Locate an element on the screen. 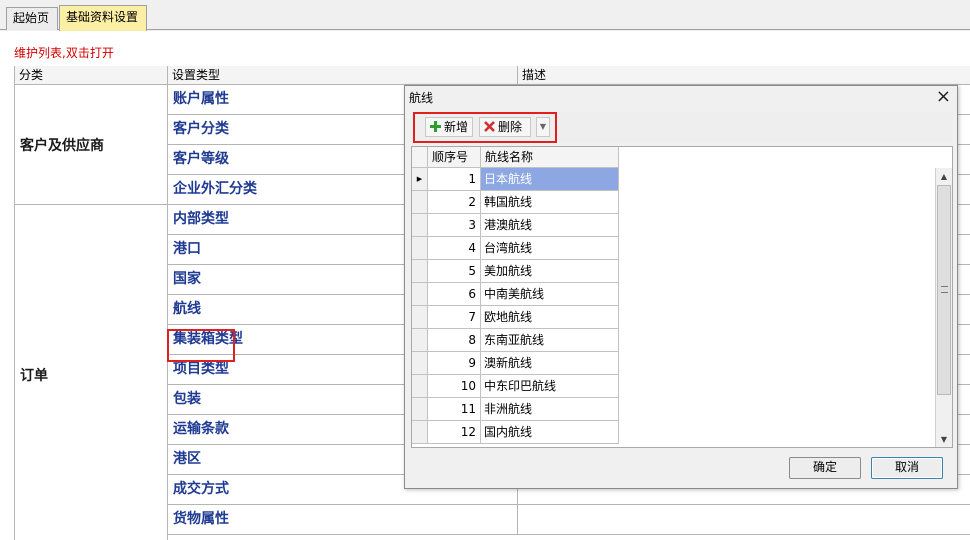  category-cell-order: 订单 is located at coordinates (91, 372).